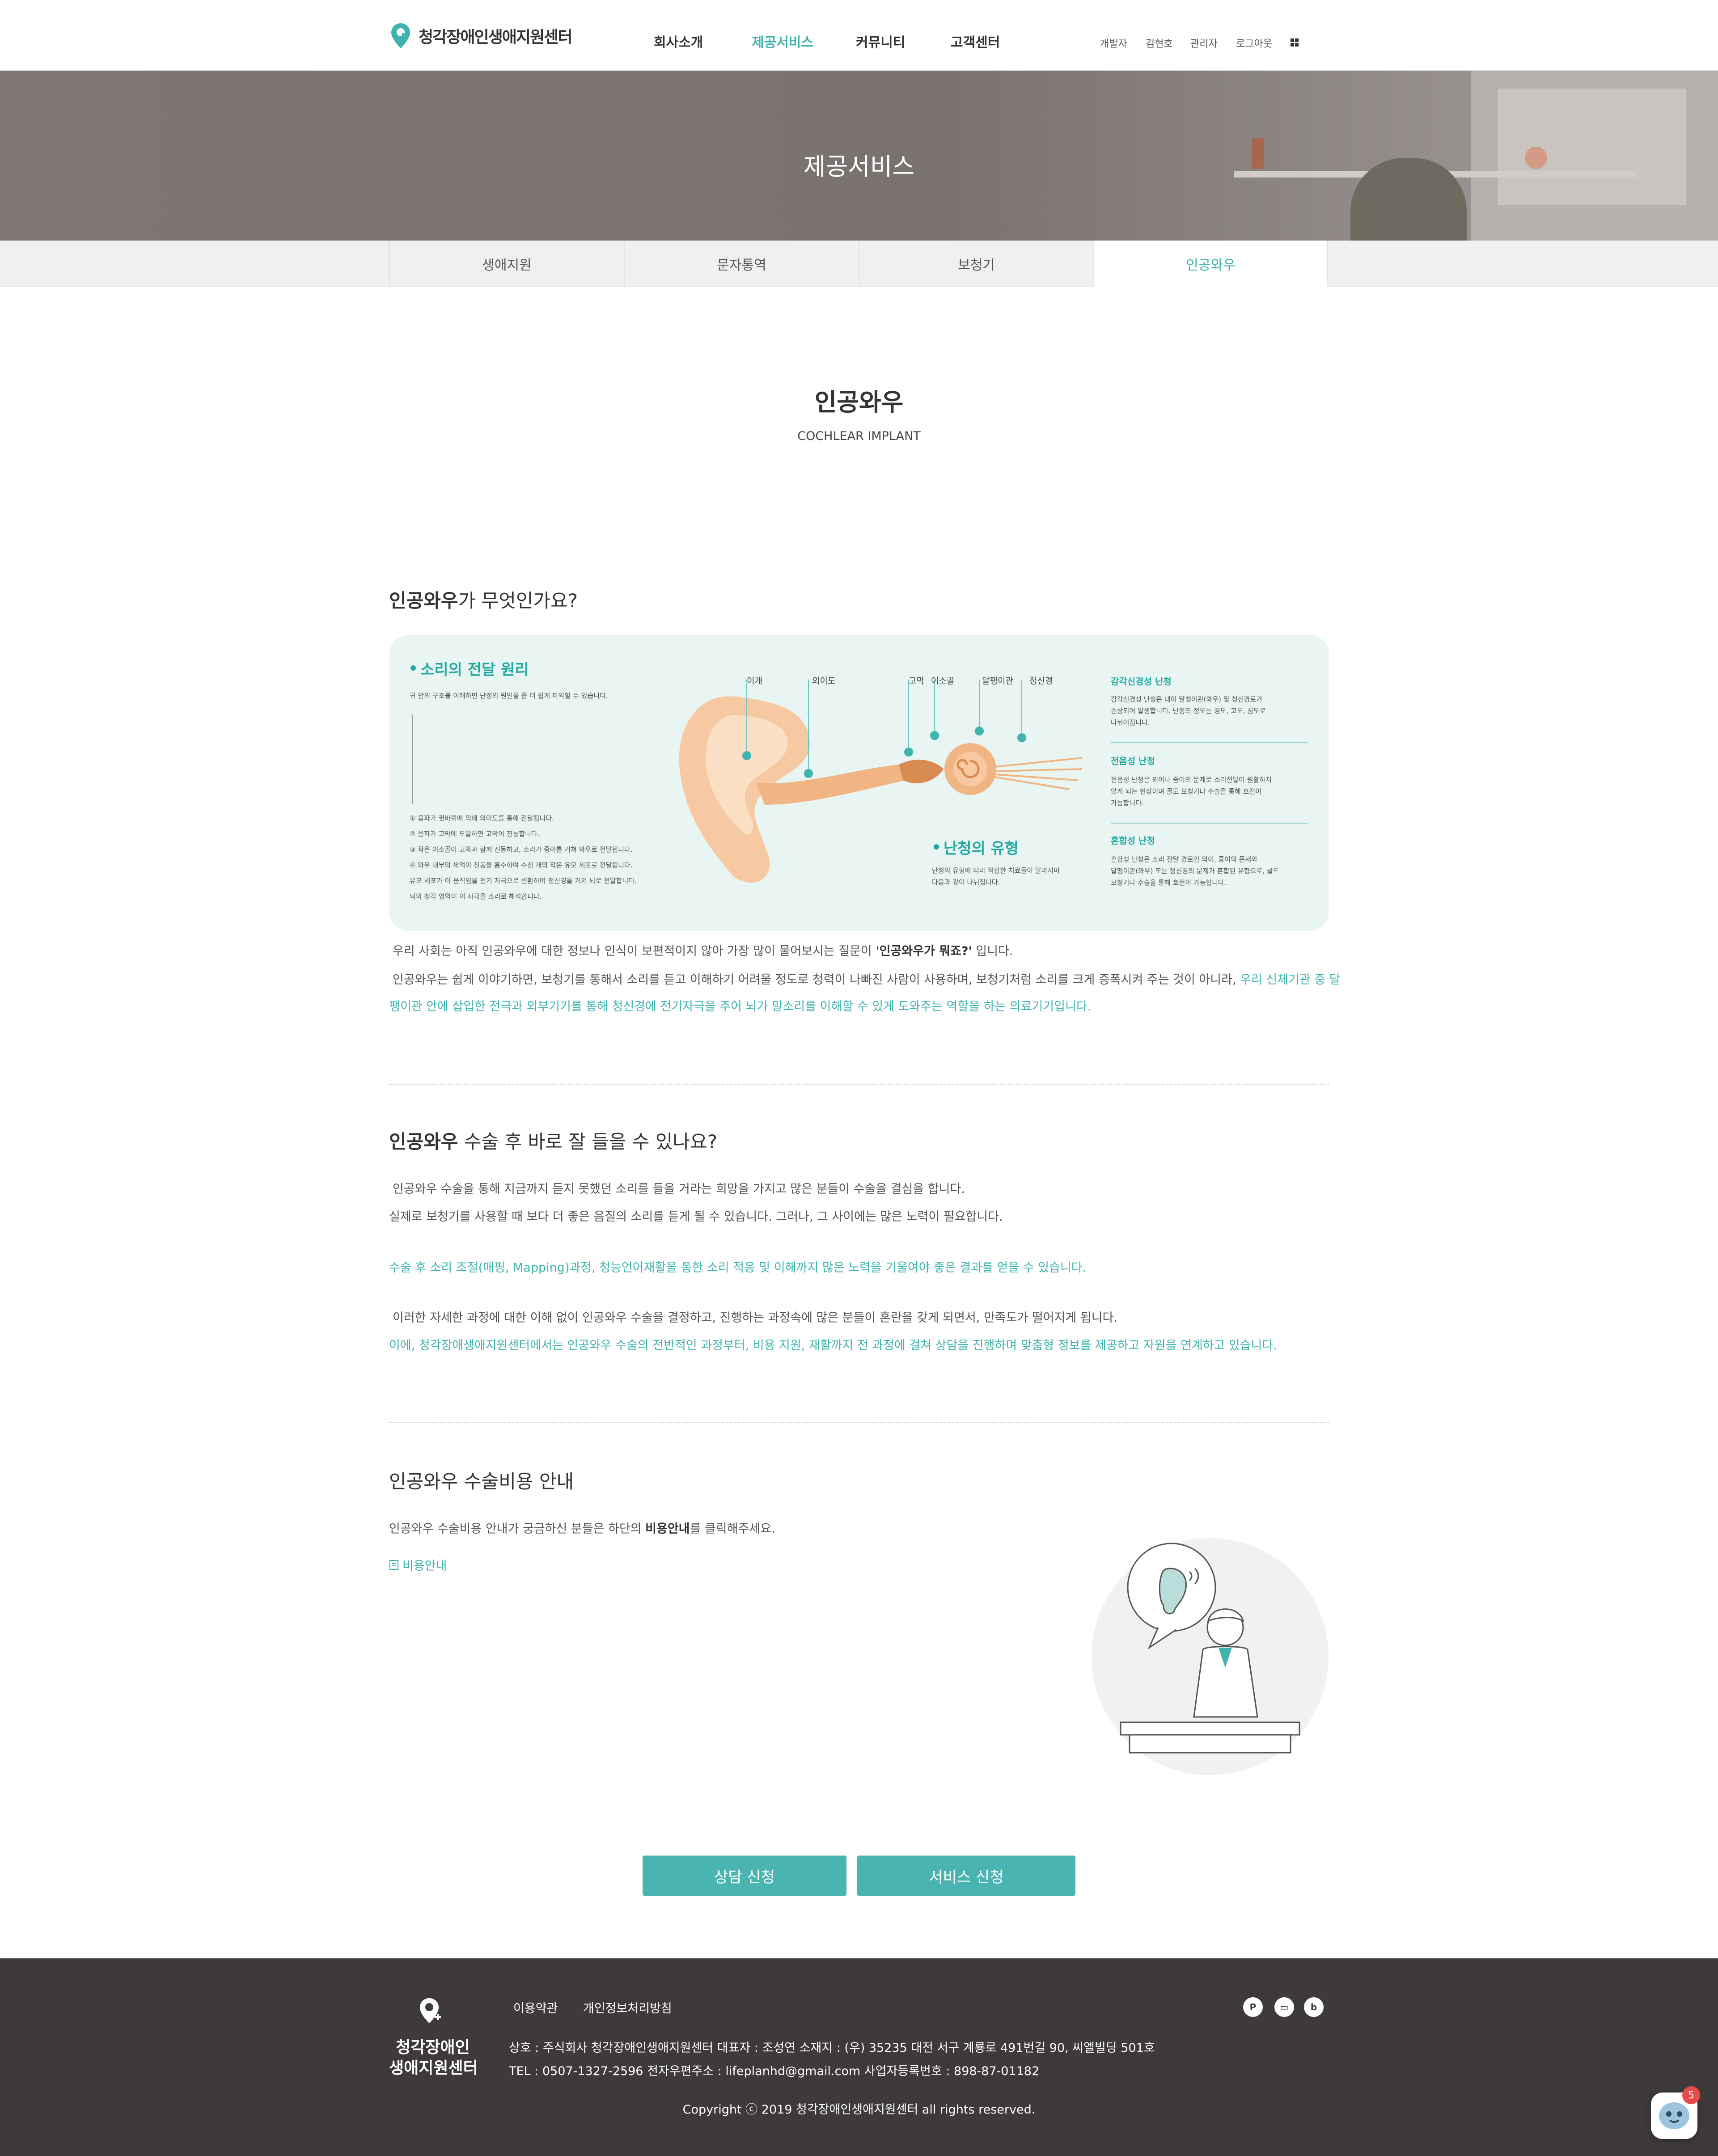 This screenshot has width=1718, height=2156. What do you see at coordinates (433, 2048) in the screenshot?
I see `footer-logo-line1: 청각장애인` at bounding box center [433, 2048].